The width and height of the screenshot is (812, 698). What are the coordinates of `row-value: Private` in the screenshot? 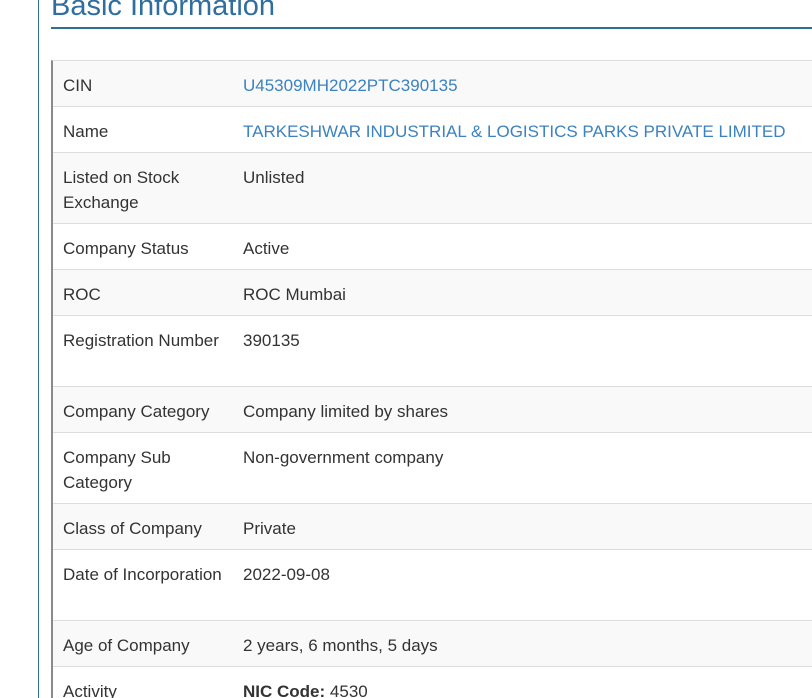 It's located at (269, 528).